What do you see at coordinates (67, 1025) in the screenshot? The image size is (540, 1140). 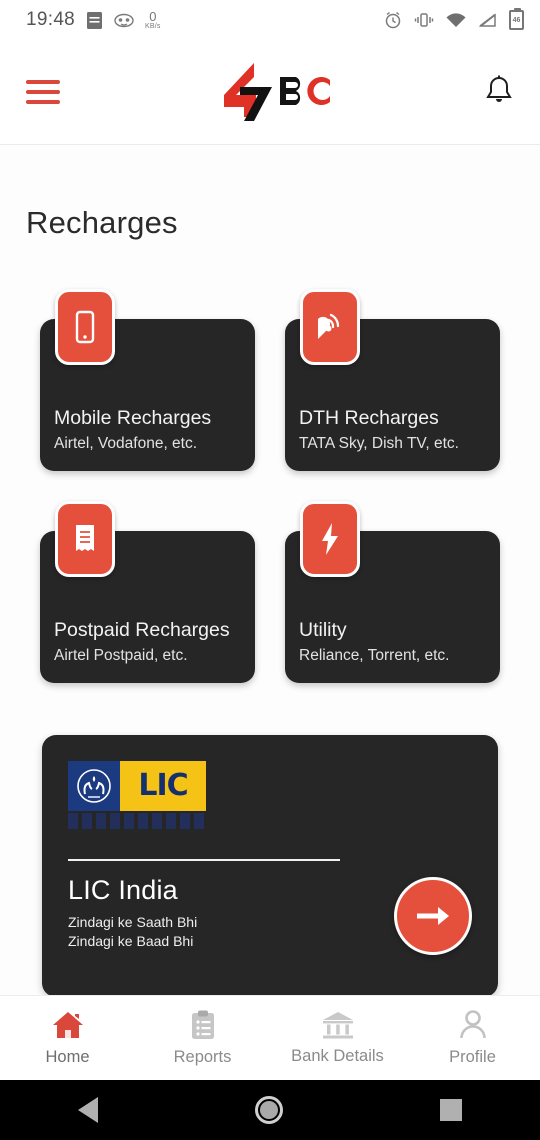 I see `home-icon` at bounding box center [67, 1025].